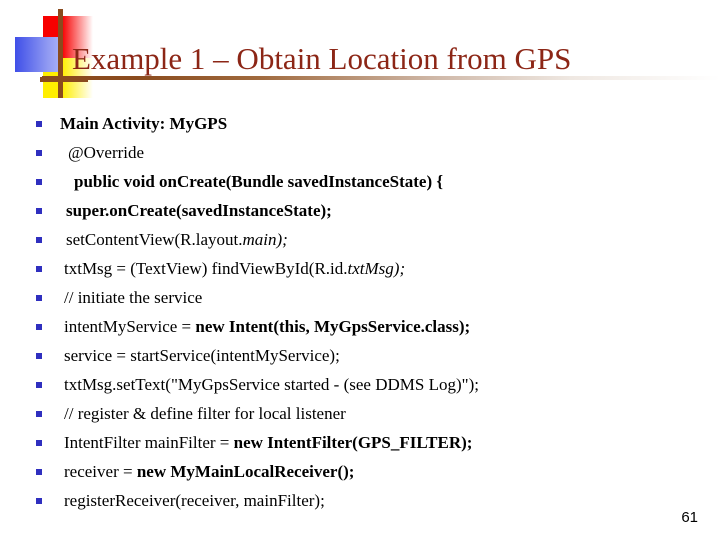  What do you see at coordinates (265, 239) in the screenshot?
I see `bullet-text-segment: main);` at bounding box center [265, 239].